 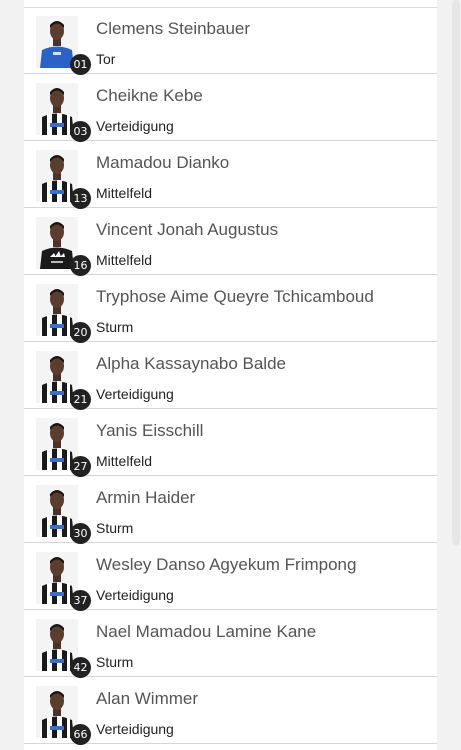 What do you see at coordinates (150, 430) in the screenshot?
I see `player-name: Yanis Eisschill` at bounding box center [150, 430].